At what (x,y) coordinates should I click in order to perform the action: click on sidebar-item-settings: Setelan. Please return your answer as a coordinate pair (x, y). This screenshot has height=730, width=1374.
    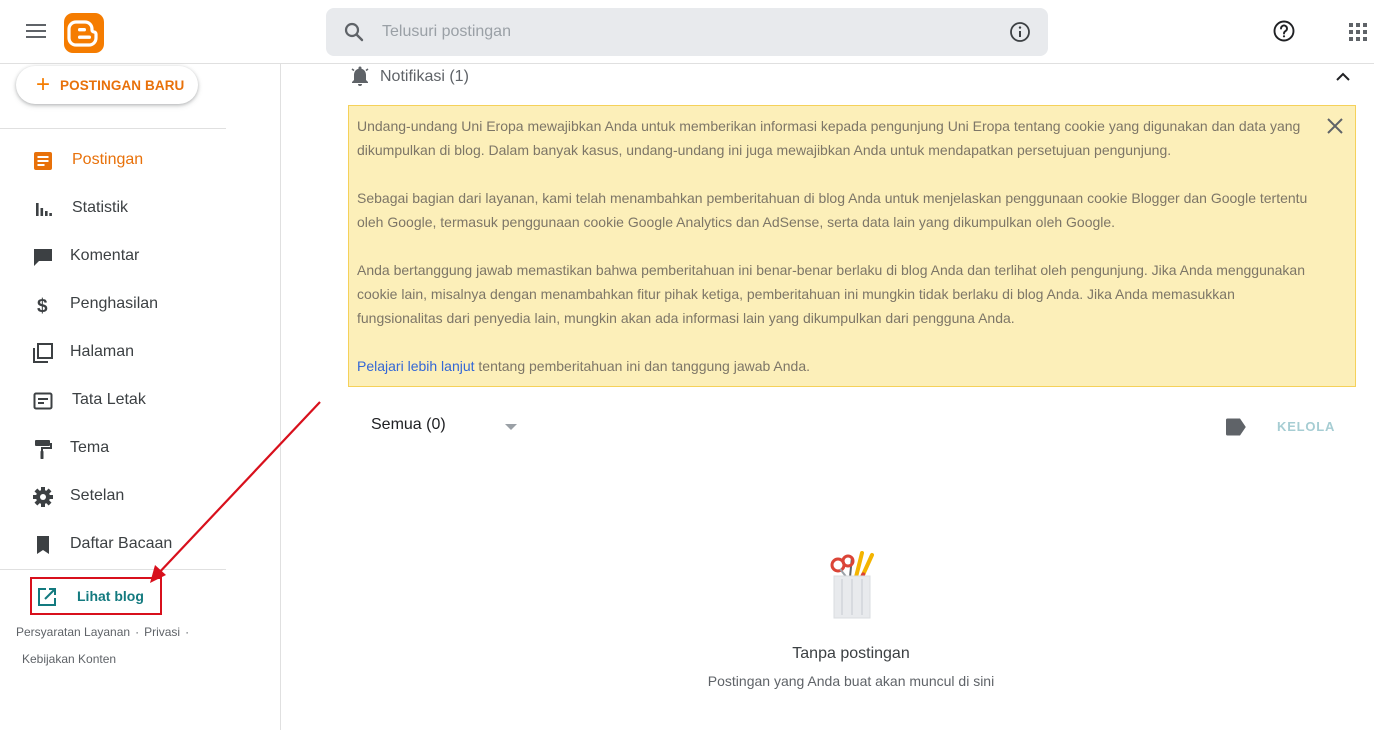
    Looking at the image, I should click on (130, 496).